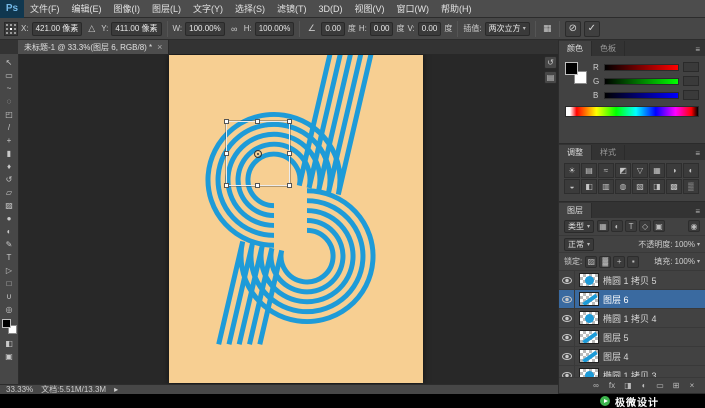 The width and height of the screenshot is (705, 408). Describe the element at coordinates (659, 226) in the screenshot. I see `filter-smart-objects-icon: ▣` at that location.